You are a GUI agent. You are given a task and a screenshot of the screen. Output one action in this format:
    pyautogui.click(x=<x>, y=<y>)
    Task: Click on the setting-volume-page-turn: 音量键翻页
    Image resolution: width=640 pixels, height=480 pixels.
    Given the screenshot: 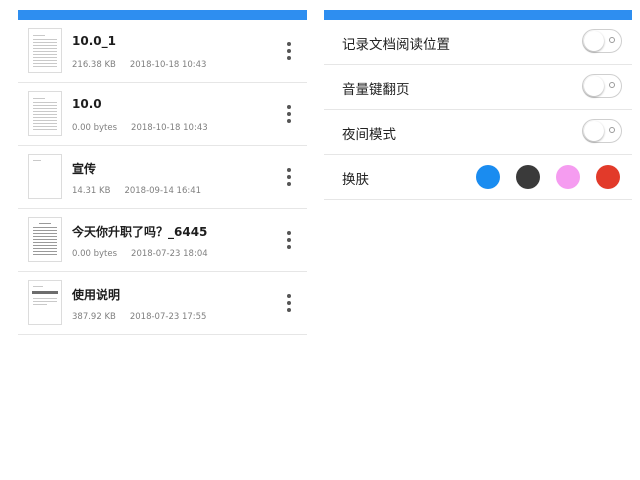 What is the action you would take?
    pyautogui.click(x=478, y=87)
    